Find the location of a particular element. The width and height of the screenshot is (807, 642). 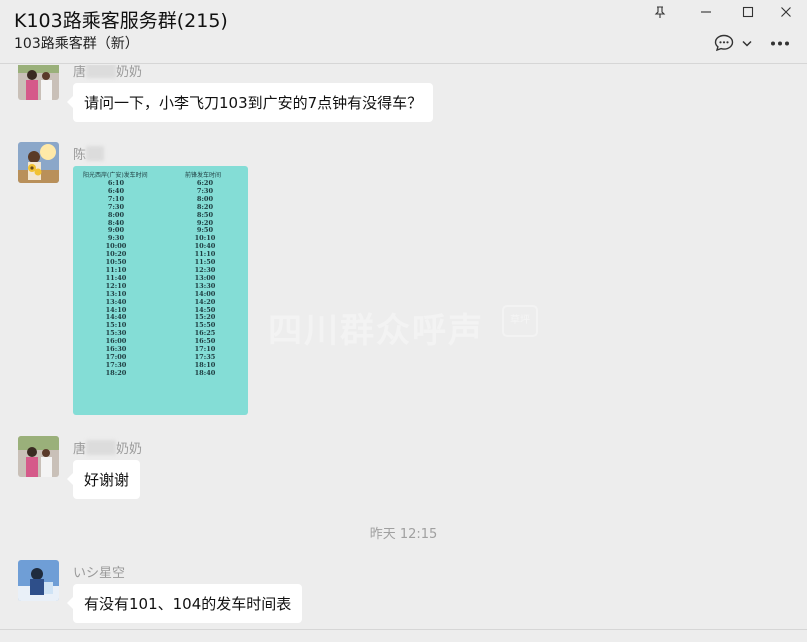

chat-bubble-icon is located at coordinates (724, 43).